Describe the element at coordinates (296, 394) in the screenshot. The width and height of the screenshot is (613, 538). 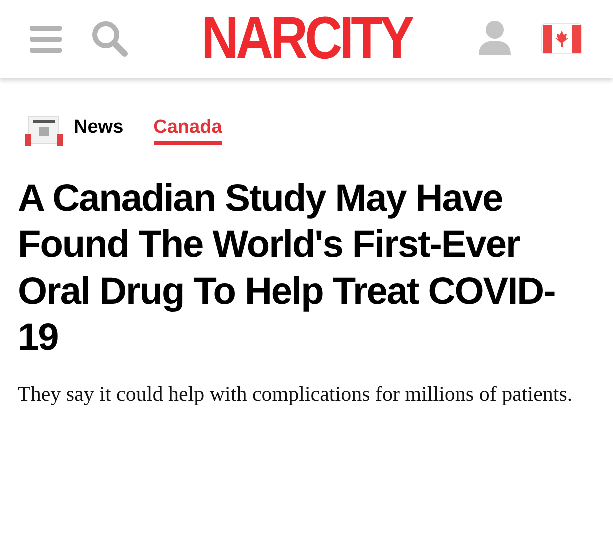
I see `article-subheadline: They say it could help with complications for millions of patients.` at that location.